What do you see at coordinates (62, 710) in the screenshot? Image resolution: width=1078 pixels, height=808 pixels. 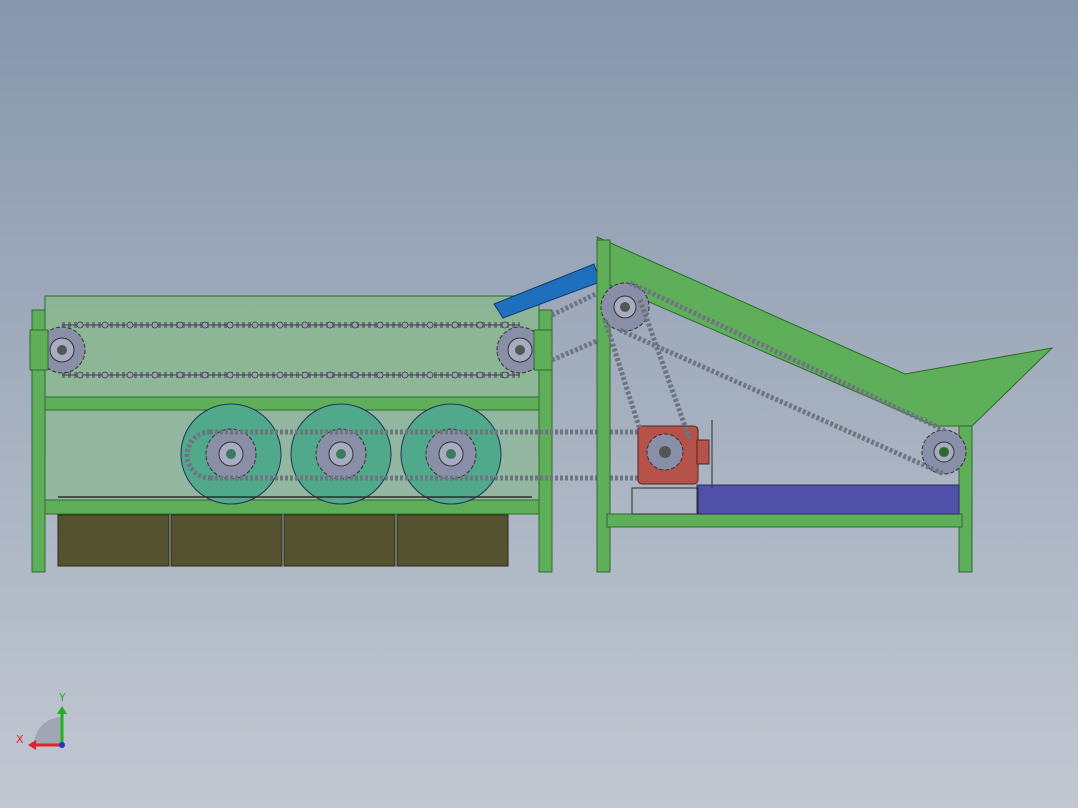 I see `y-axis-head` at bounding box center [62, 710].